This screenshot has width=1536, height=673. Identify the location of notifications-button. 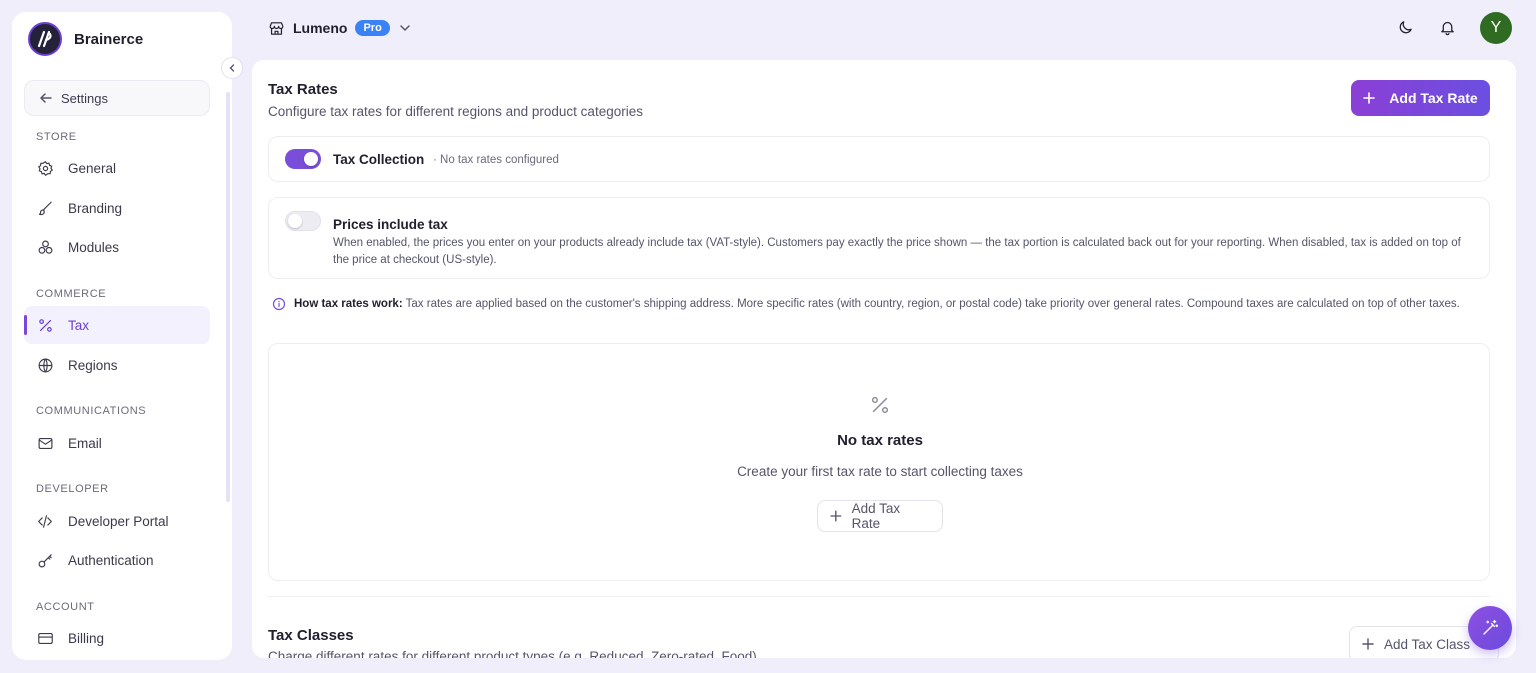
(1447, 27).